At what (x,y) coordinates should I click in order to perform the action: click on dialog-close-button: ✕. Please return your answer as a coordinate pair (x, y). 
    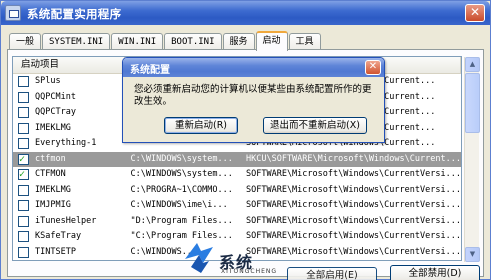
    Looking at the image, I should click on (373, 67).